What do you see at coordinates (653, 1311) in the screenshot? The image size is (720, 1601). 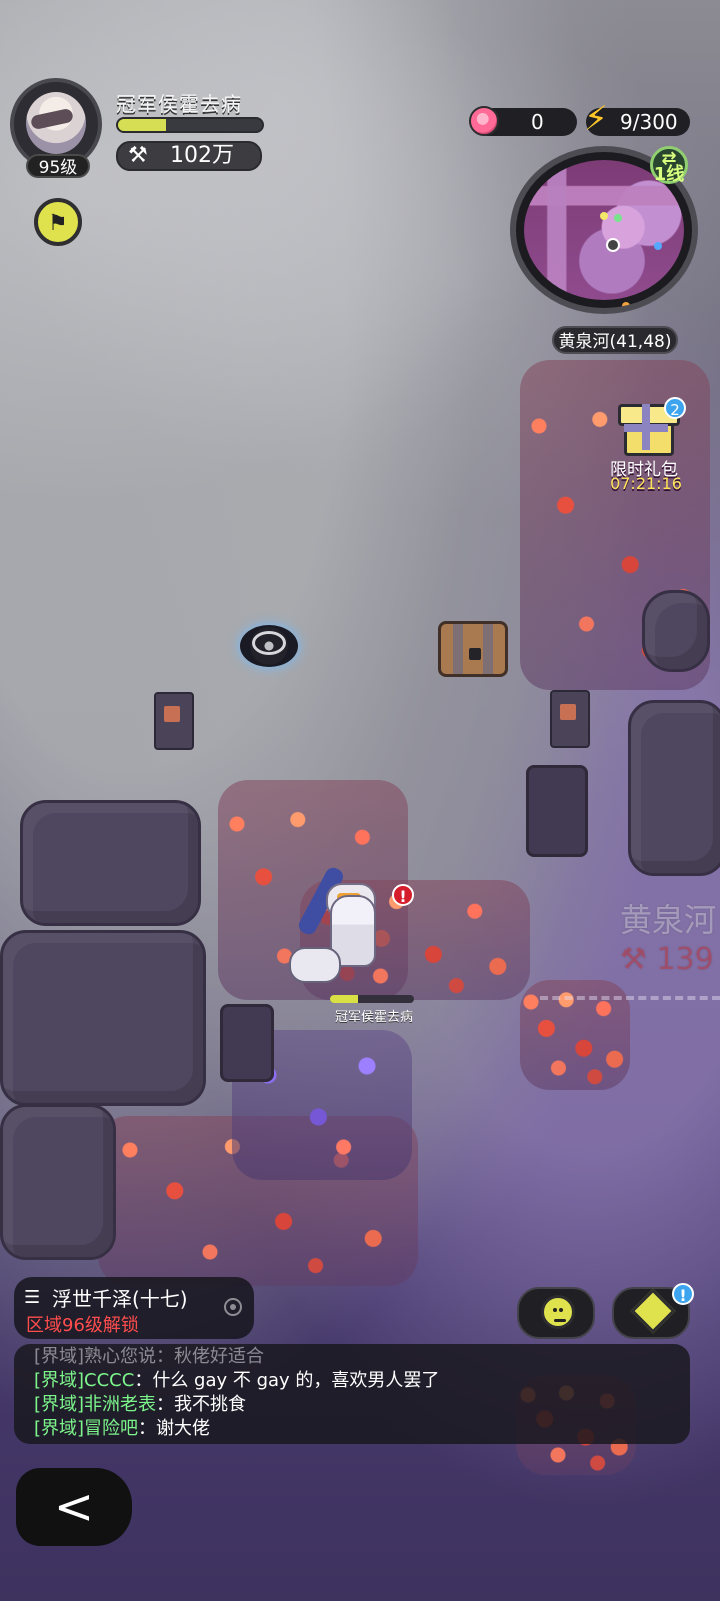 I see `box-icon` at bounding box center [653, 1311].